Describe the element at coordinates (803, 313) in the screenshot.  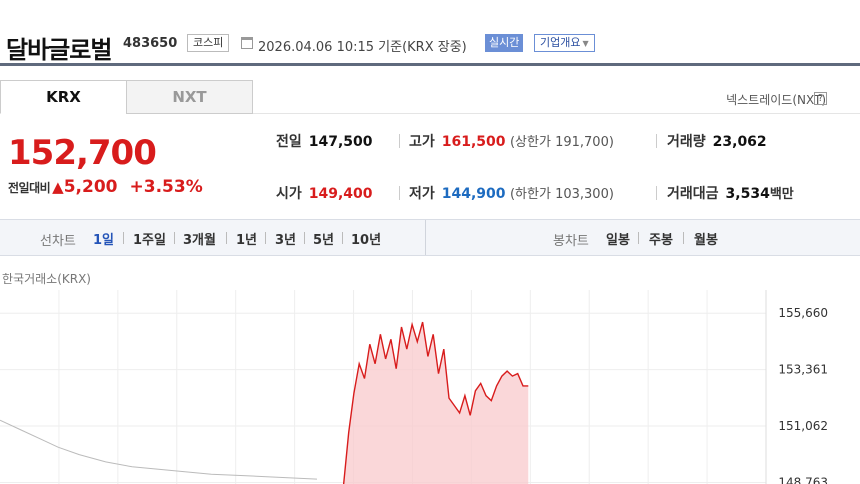
I see `y-tick-label: 155,660` at that location.